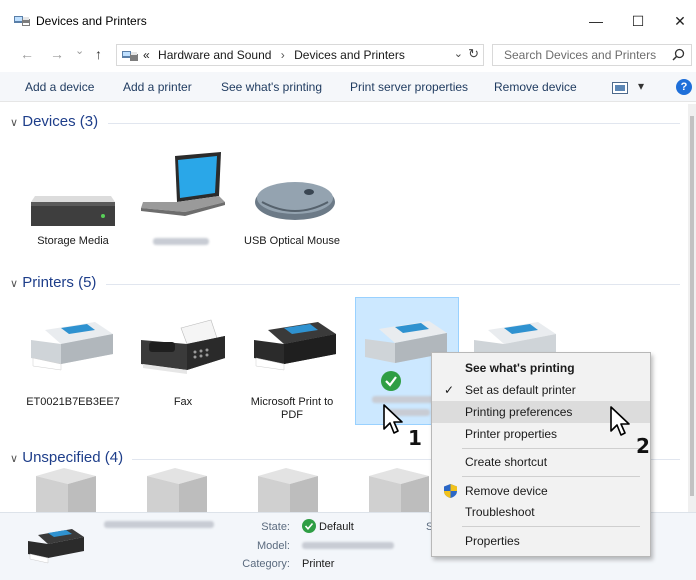 The image size is (696, 580). I want to click on vertical-scrollbar, so click(692, 308).